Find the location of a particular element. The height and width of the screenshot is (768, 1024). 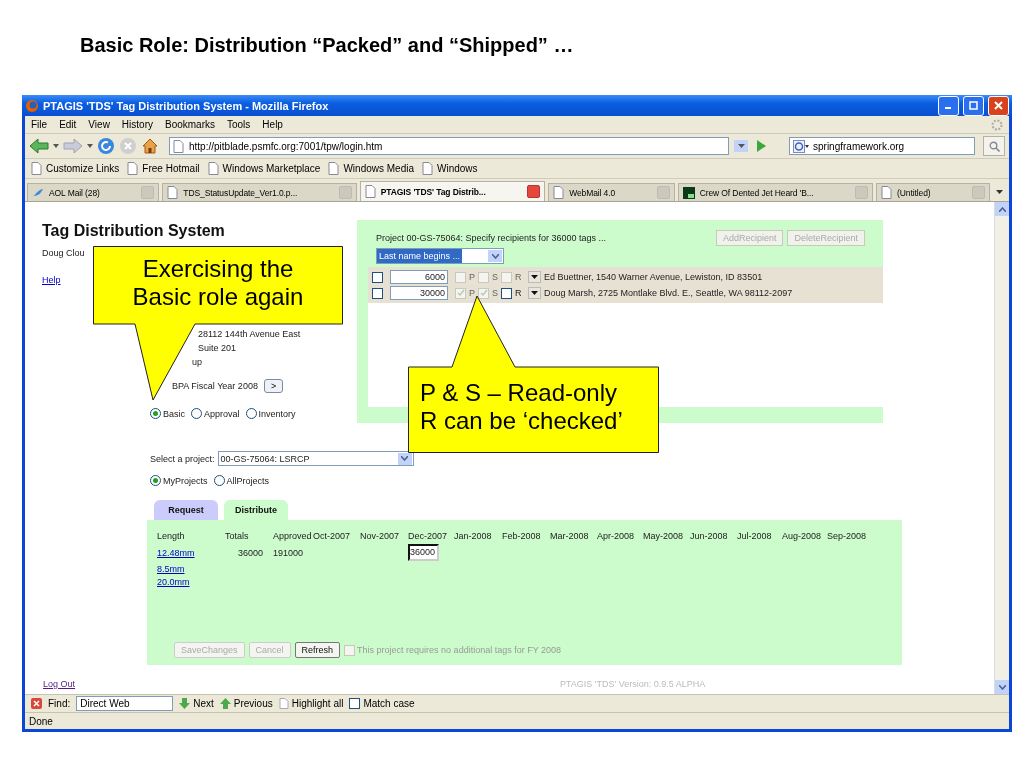

month-input: 36000 is located at coordinates (424, 552).